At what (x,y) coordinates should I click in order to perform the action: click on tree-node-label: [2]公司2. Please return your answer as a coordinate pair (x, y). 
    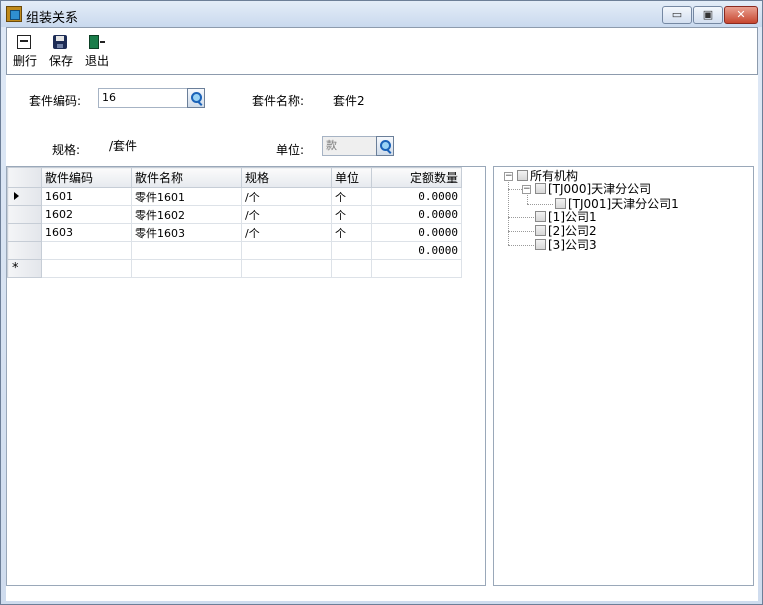
    Looking at the image, I should click on (572, 231).